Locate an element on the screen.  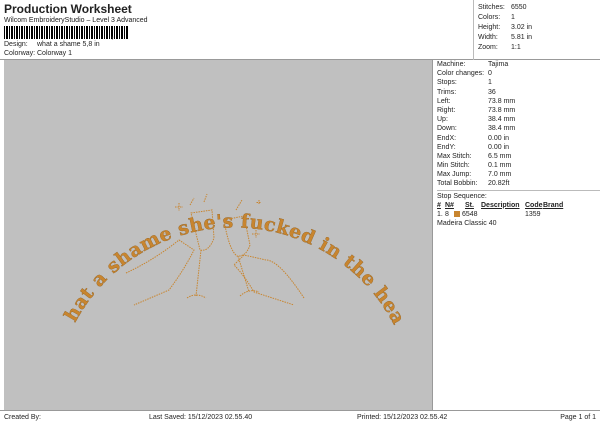
detail-row: Max Jump: 7.0 mm is located at coordinates (518, 174).